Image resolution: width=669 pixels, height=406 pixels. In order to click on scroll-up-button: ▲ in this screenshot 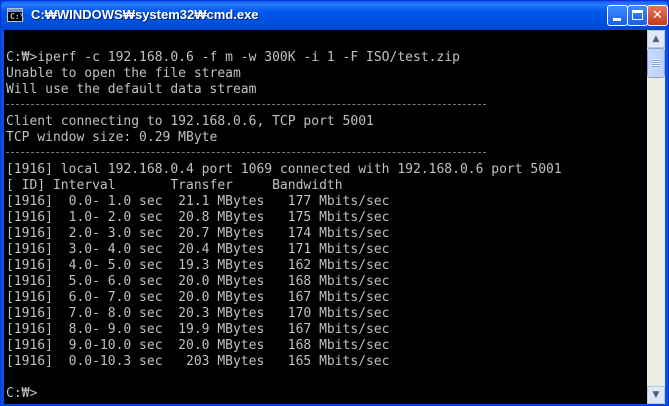, I will do `click(656, 39)`.